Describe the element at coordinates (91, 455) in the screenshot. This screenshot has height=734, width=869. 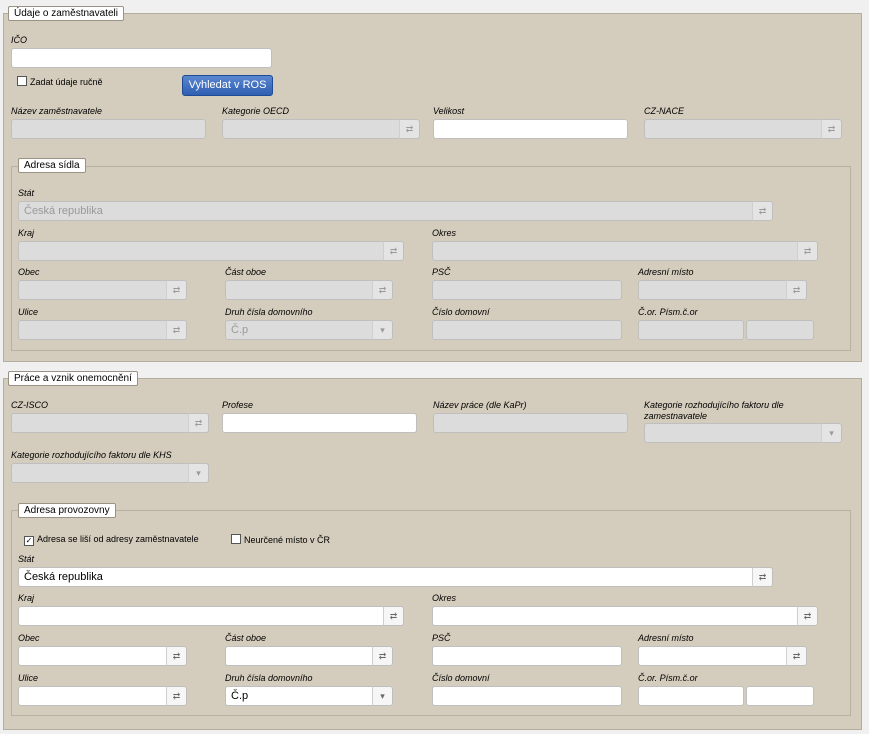
I see `risk-khs-label: Kategorie rozhodujícího faktoru dle KHS` at that location.